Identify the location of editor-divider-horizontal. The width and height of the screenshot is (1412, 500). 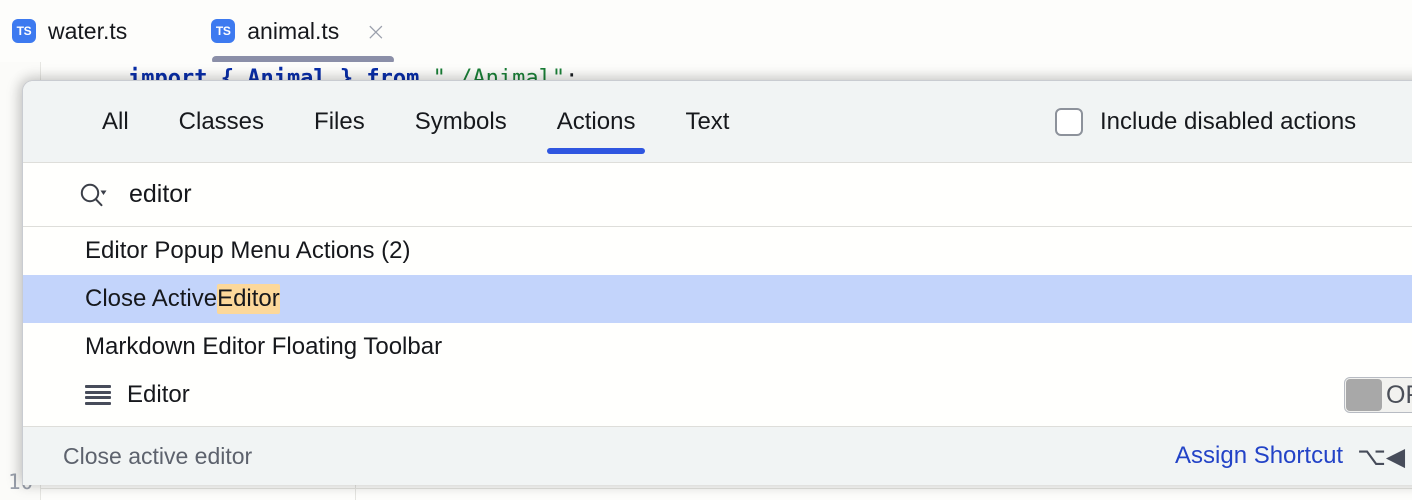
(726, 488).